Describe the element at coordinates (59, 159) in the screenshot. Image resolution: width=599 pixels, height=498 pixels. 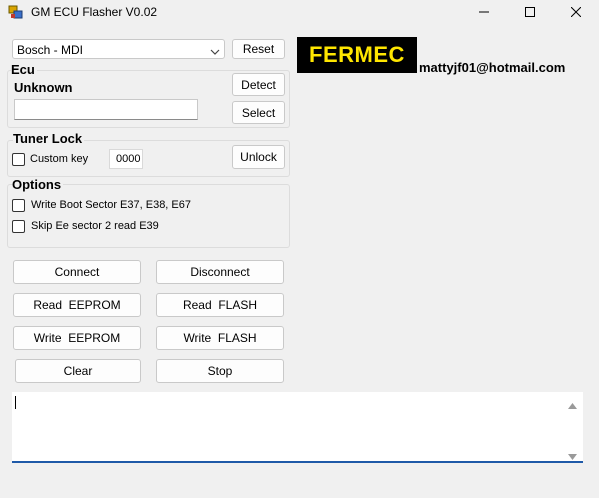
I see `custom-key-label: Custom key` at that location.